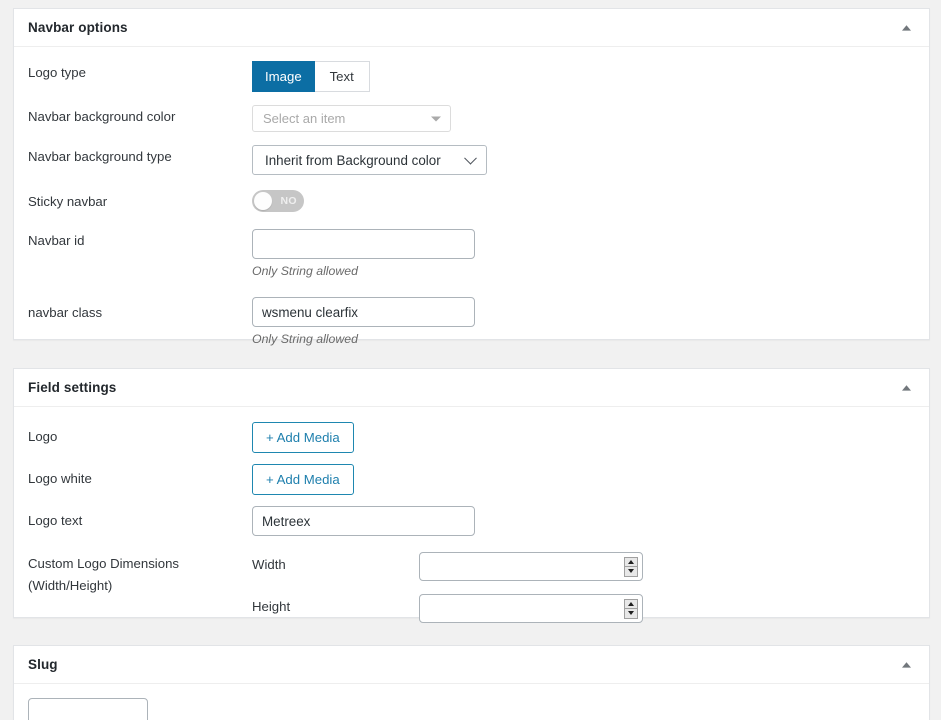  Describe the element at coordinates (269, 564) in the screenshot. I see `width-label: Width` at that location.